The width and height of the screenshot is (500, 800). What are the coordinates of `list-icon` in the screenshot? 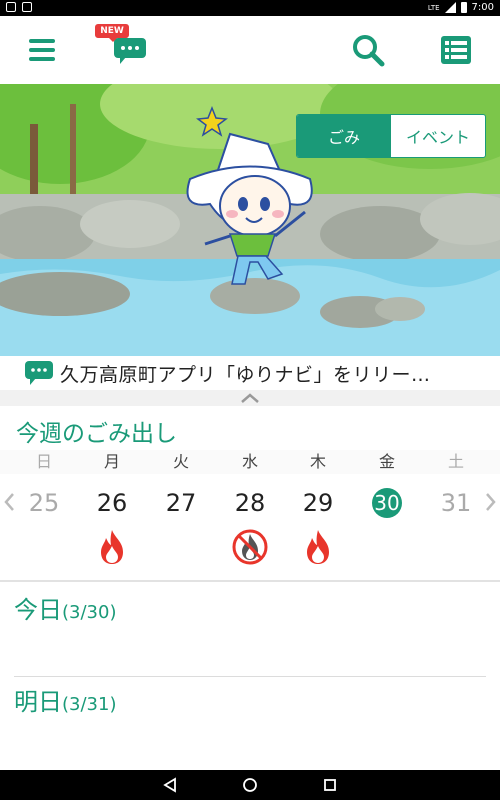 It's located at (456, 50).